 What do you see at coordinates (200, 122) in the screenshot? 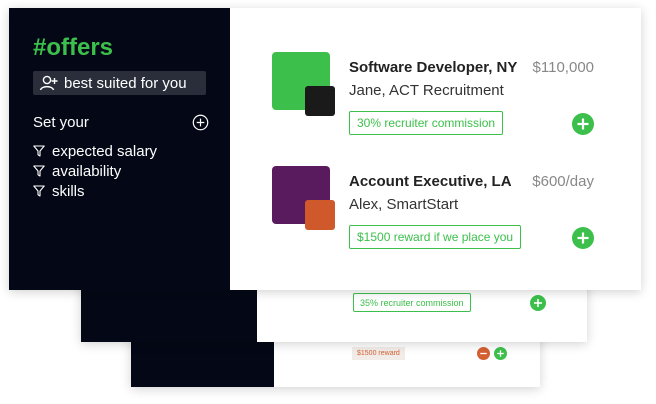
I see `plus-circle-icon` at bounding box center [200, 122].